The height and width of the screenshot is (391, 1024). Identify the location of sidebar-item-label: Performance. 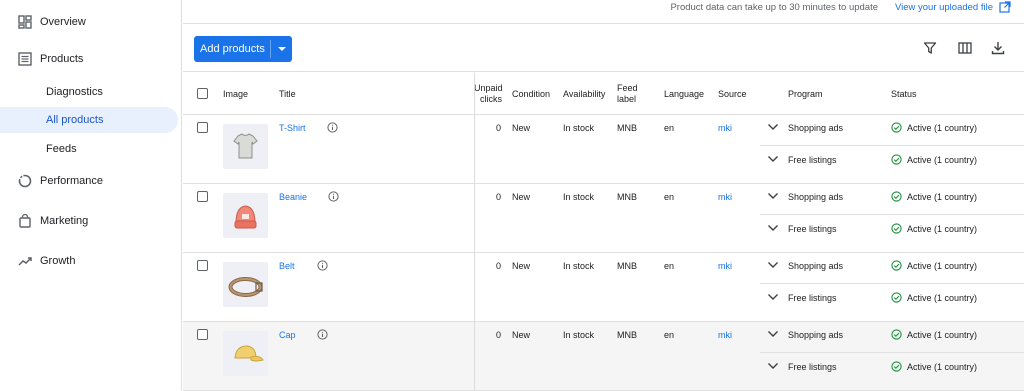
(71, 181).